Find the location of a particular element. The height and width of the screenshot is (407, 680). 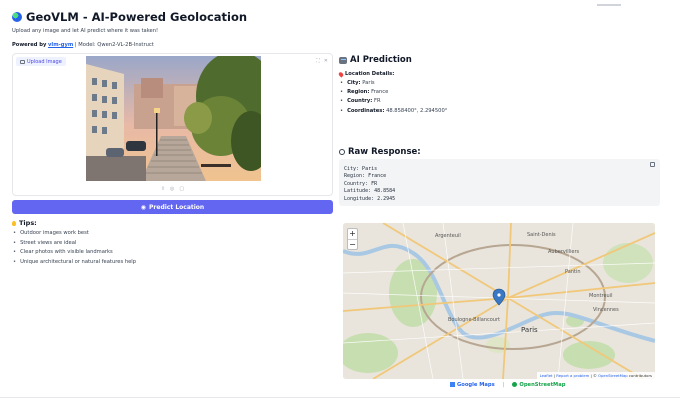

external-map-links: Google Maps | OpenStreetMap is located at coordinates (507, 385).